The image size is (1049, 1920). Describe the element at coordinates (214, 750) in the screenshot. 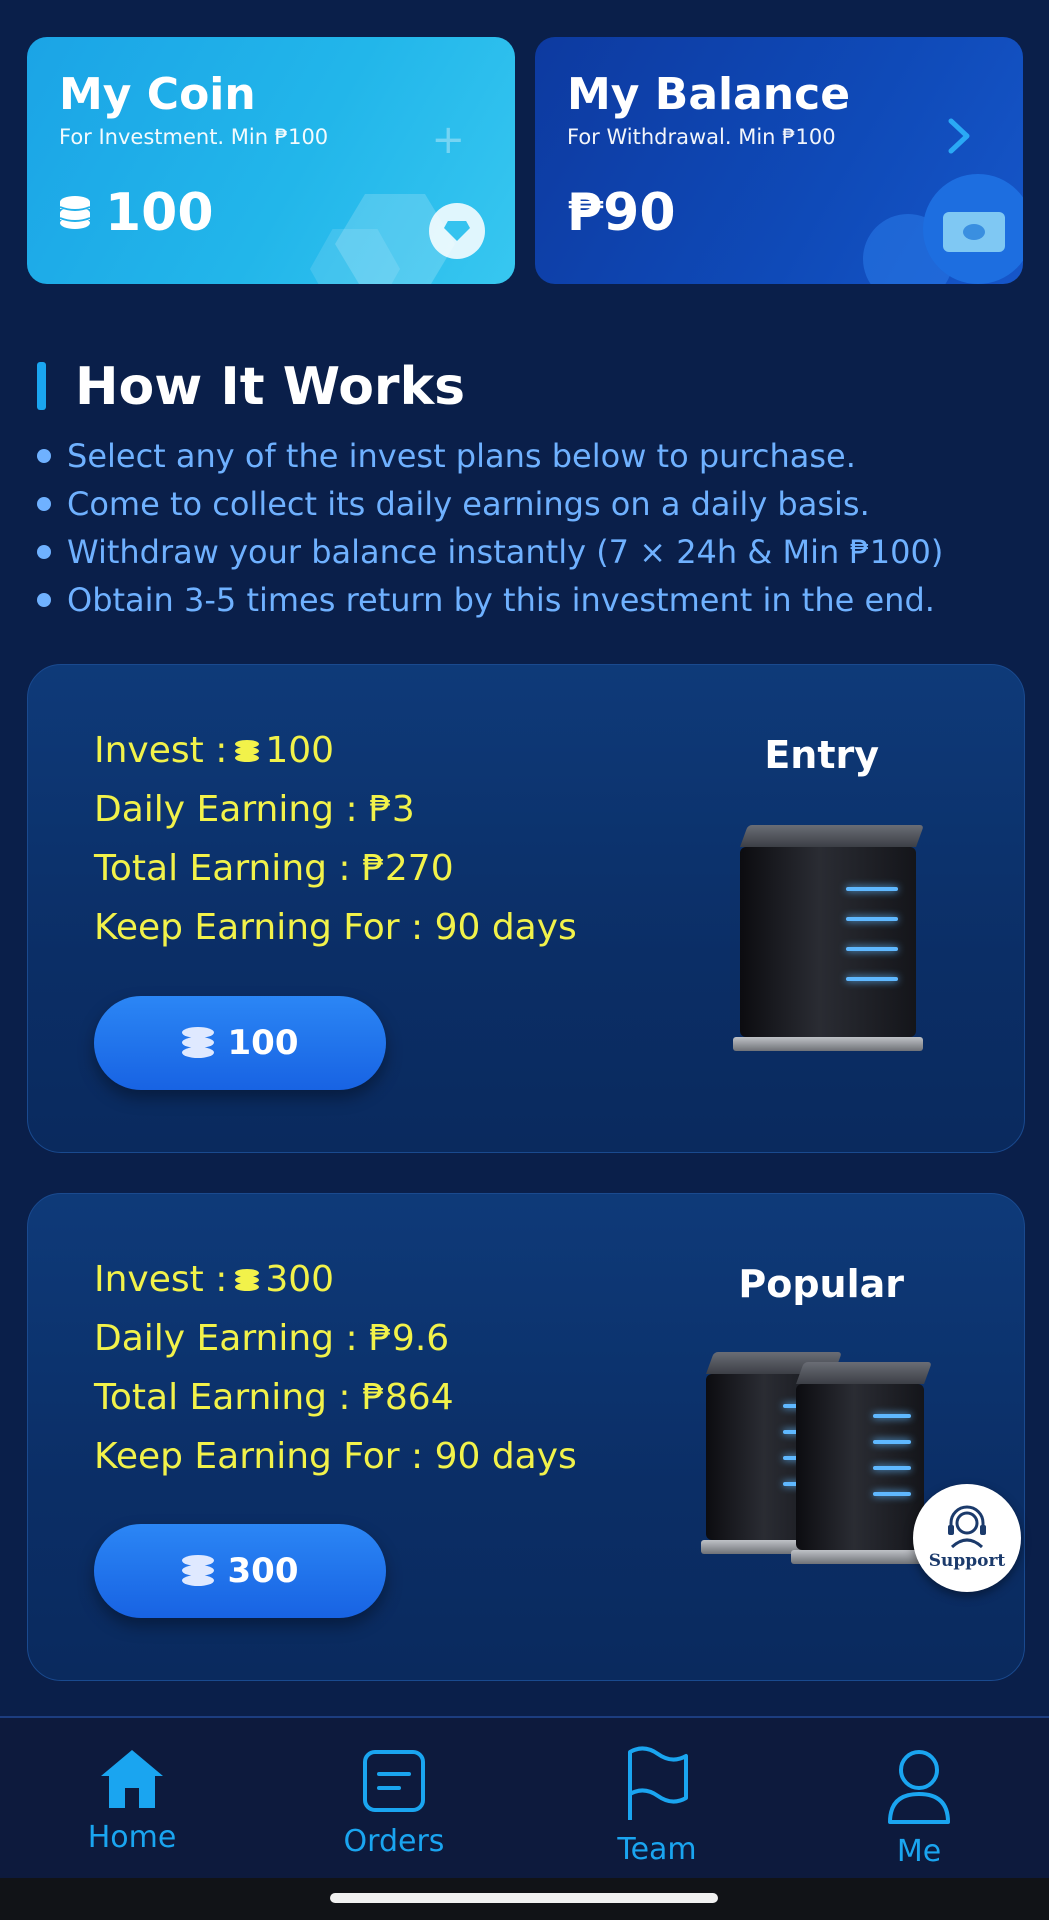

I see `plan-invest: Invest : 100` at that location.